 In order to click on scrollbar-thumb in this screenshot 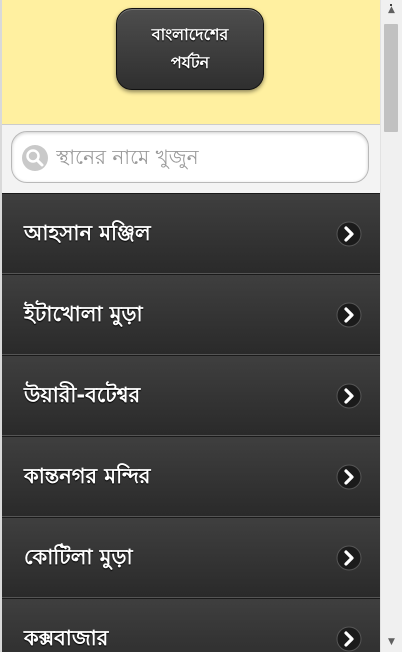, I will do `click(391, 78)`.